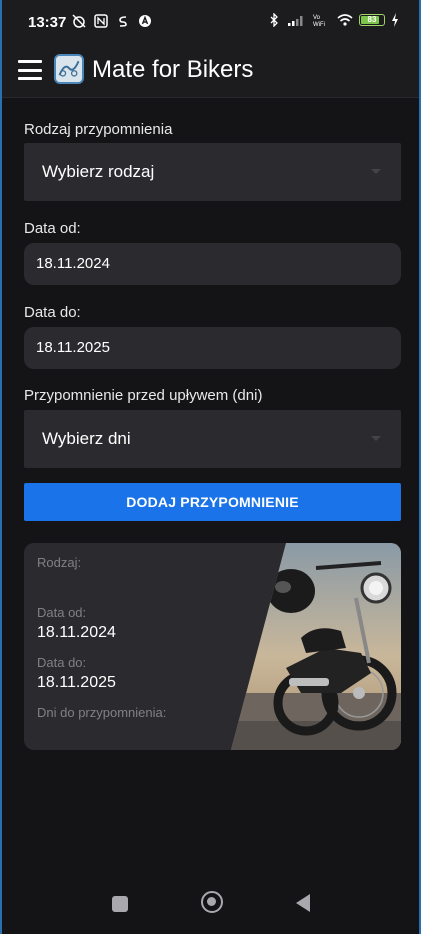 This screenshot has width=421, height=934. I want to click on days-before-value: Wybierz dni, so click(86, 438).